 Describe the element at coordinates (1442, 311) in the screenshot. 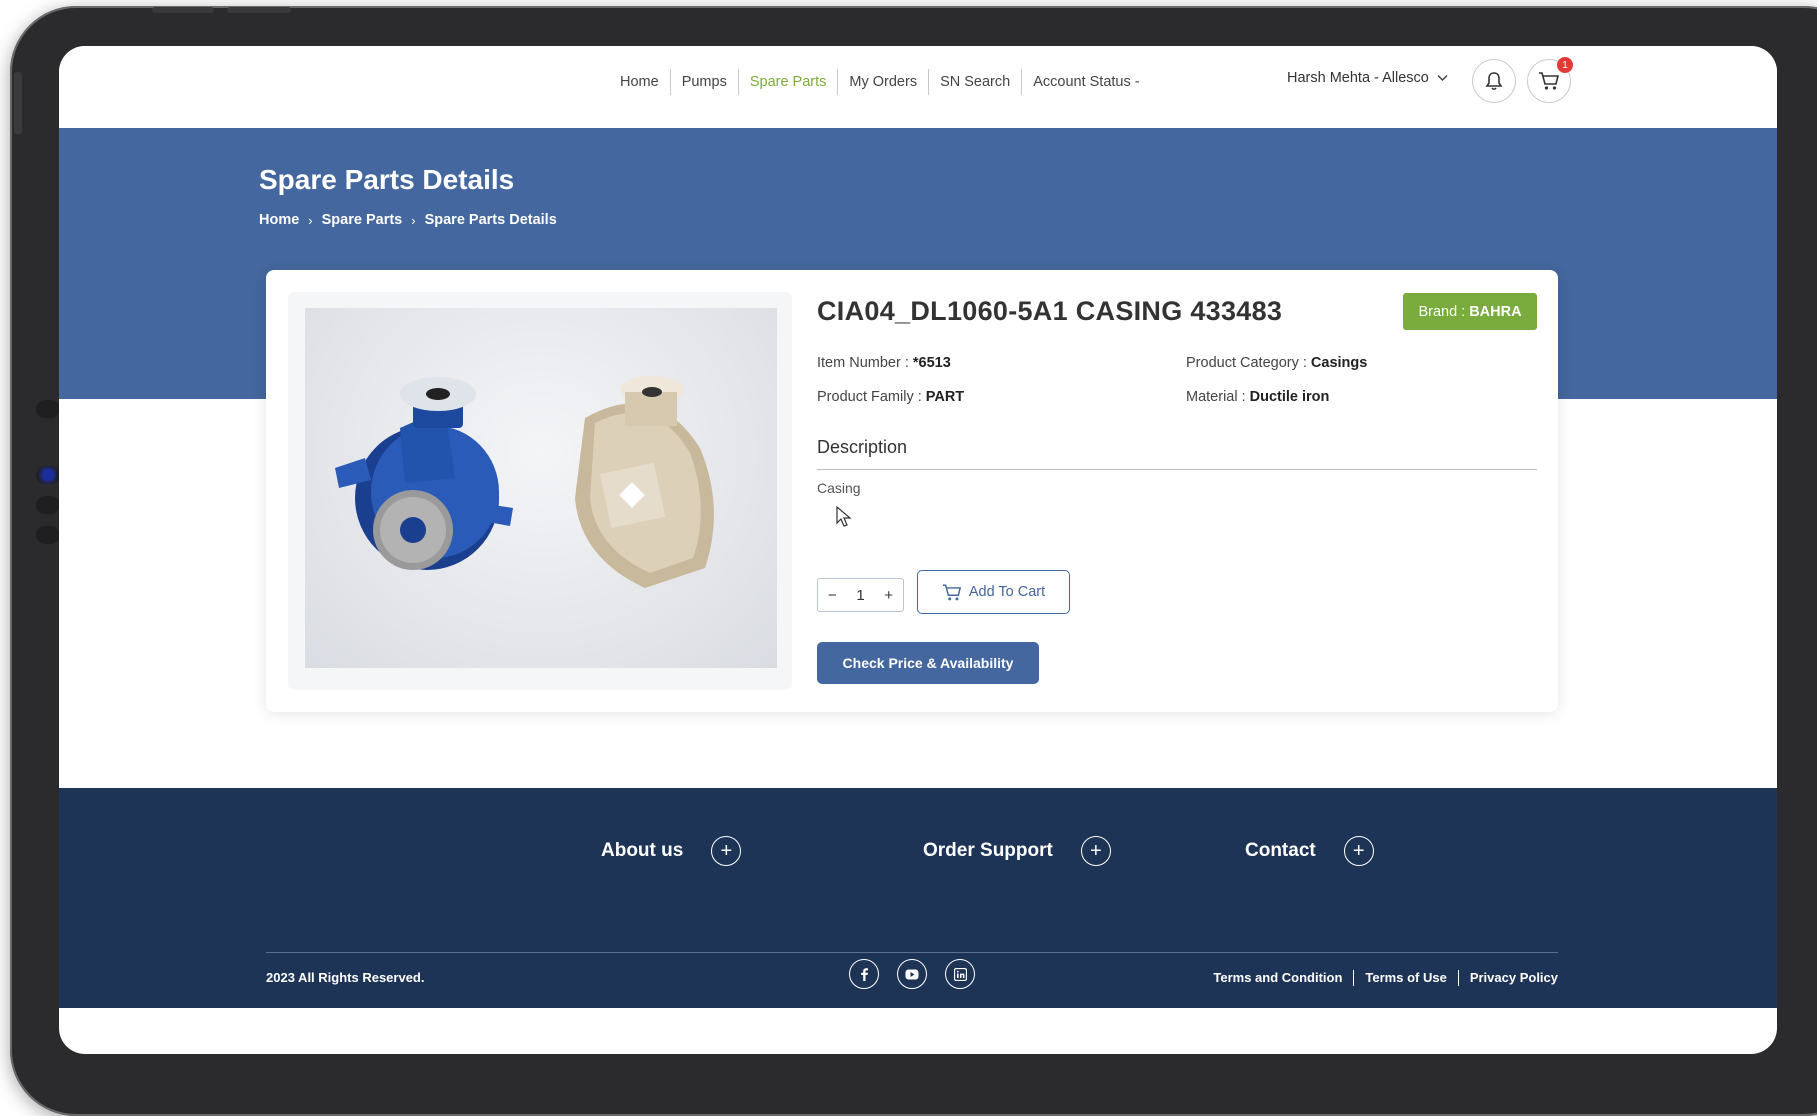

I see `brand-label: Brand :` at that location.